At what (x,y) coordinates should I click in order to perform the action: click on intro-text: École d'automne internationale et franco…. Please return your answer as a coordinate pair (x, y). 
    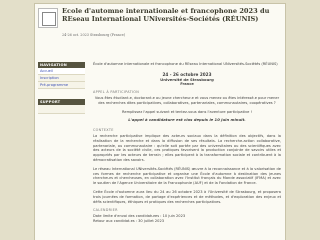
    Looking at the image, I should click on (185, 64).